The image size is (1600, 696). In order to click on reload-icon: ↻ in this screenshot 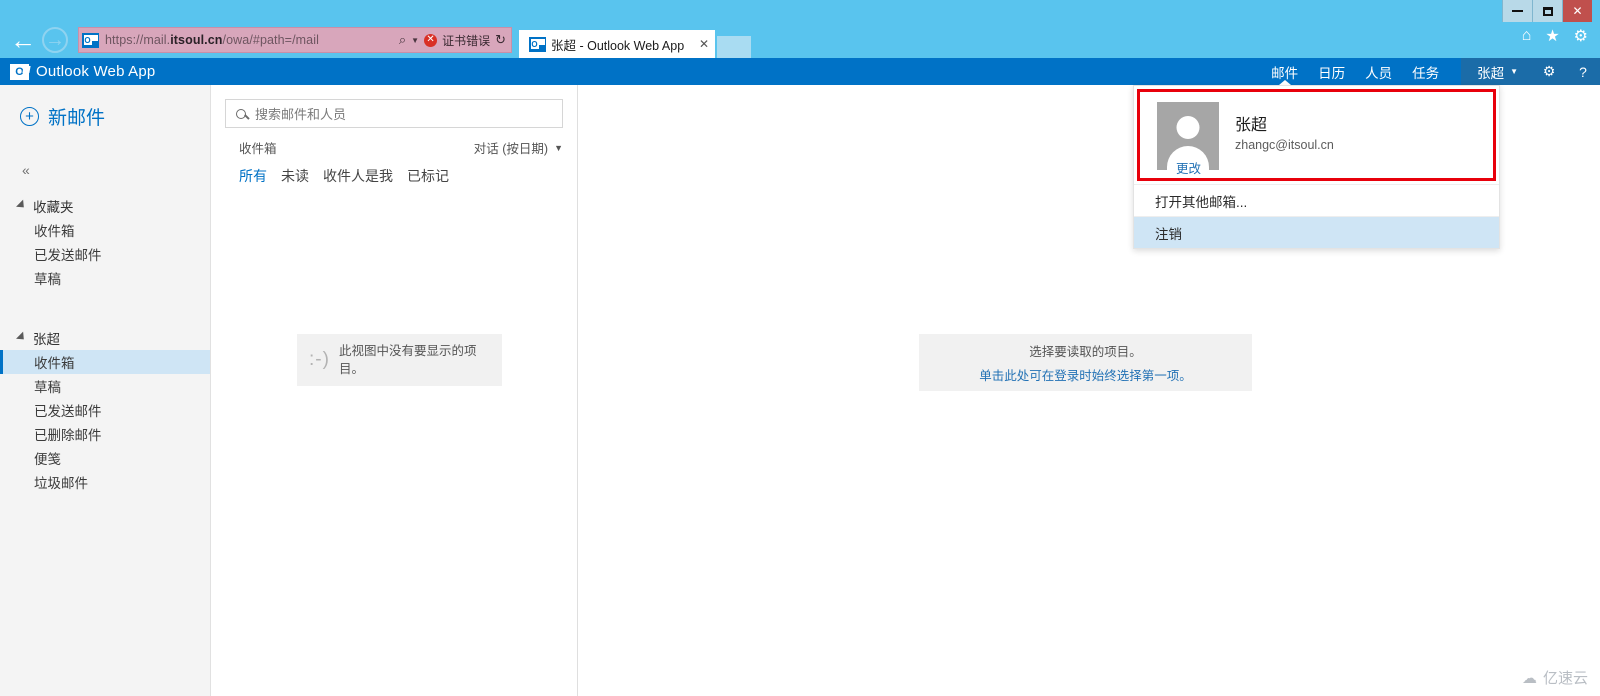, I will do `click(500, 40)`.